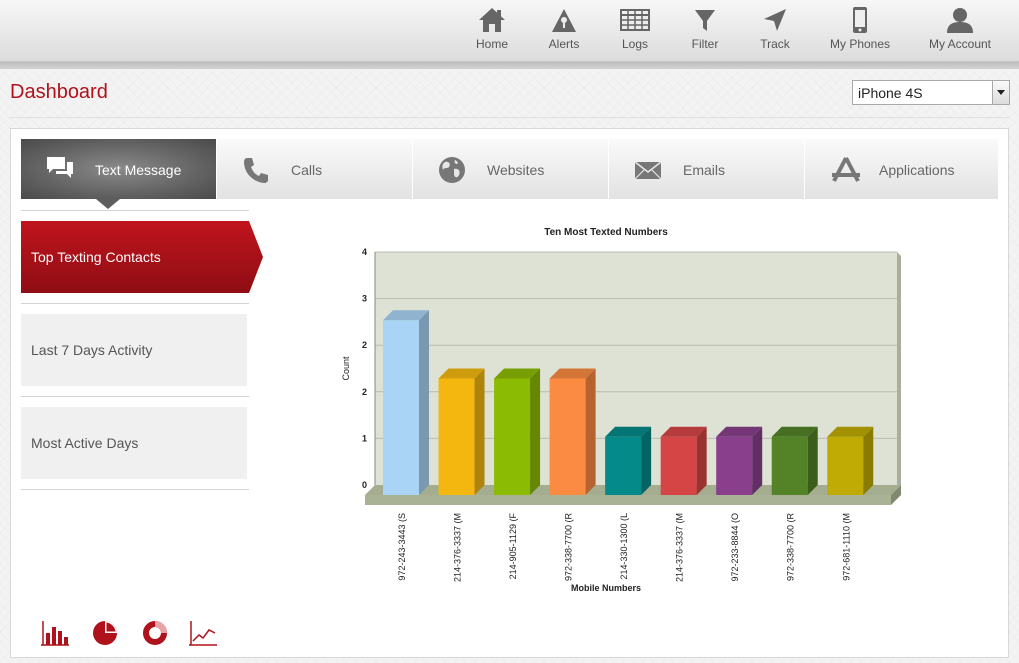 Image resolution: width=1019 pixels, height=663 pixels. What do you see at coordinates (846, 169) in the screenshot?
I see `app-store-icon` at bounding box center [846, 169].